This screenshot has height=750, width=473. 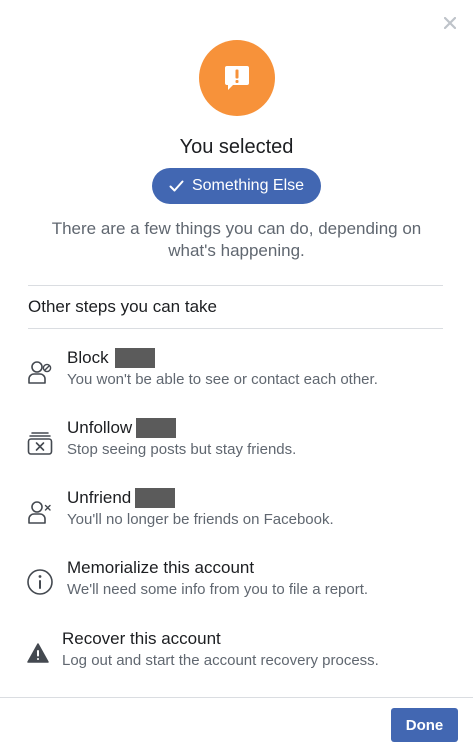 I want to click on alert-speech-bubble-icon, so click(x=236, y=78).